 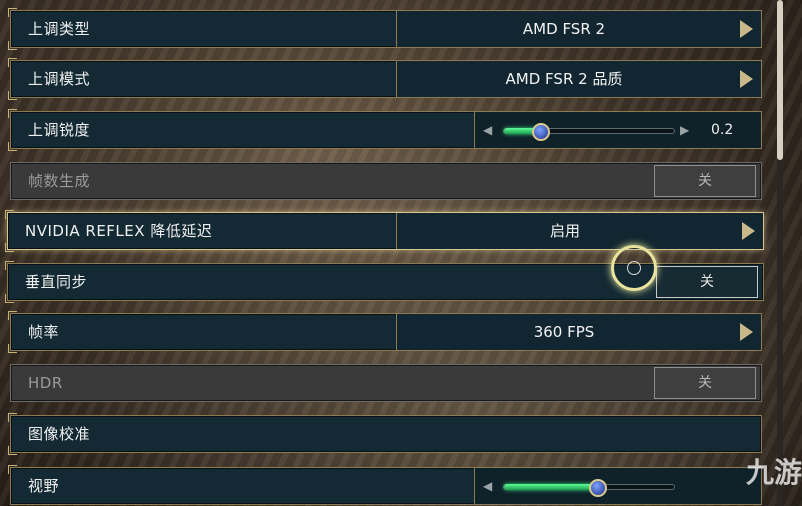 I want to click on setting-label: 帧率, so click(x=44, y=332).